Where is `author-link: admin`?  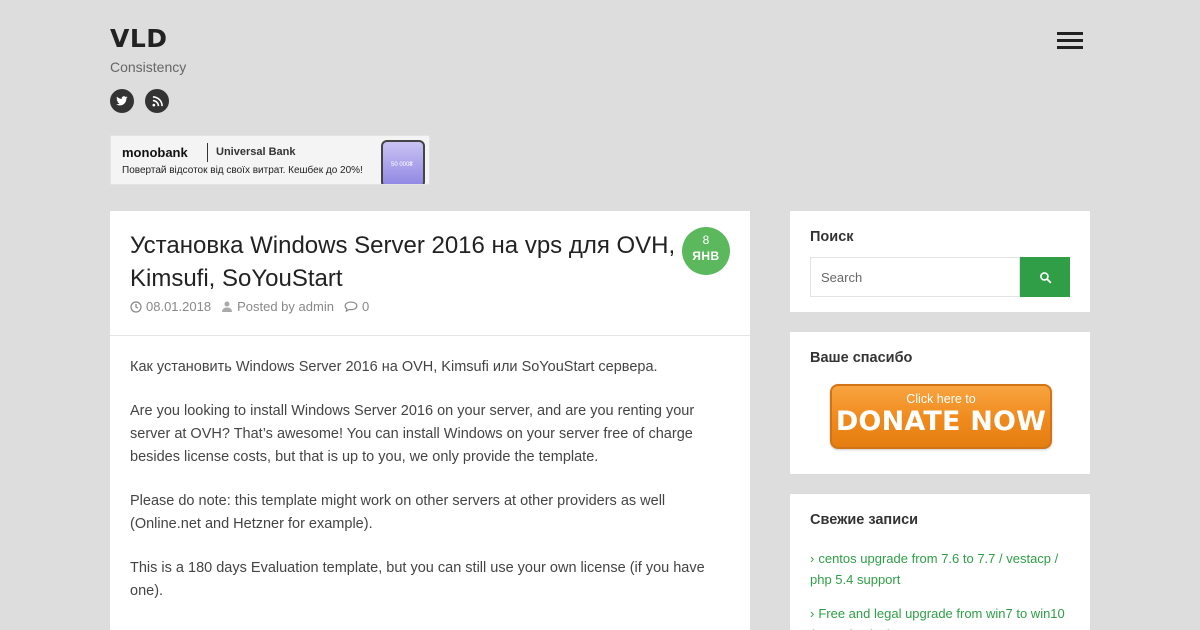 author-link: admin is located at coordinates (316, 306).